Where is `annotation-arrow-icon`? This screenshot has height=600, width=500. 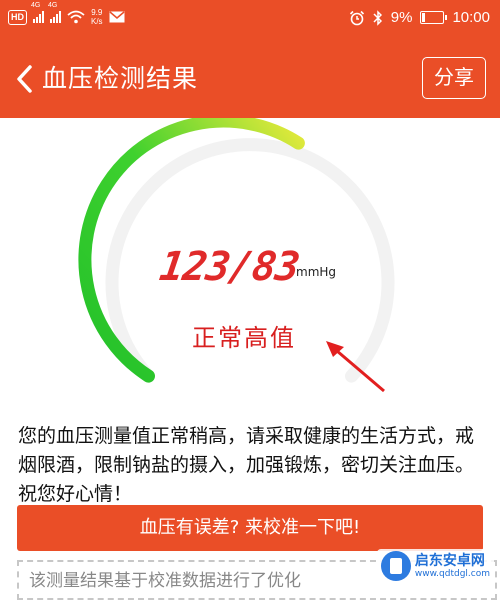 annotation-arrow-icon is located at coordinates (355, 367).